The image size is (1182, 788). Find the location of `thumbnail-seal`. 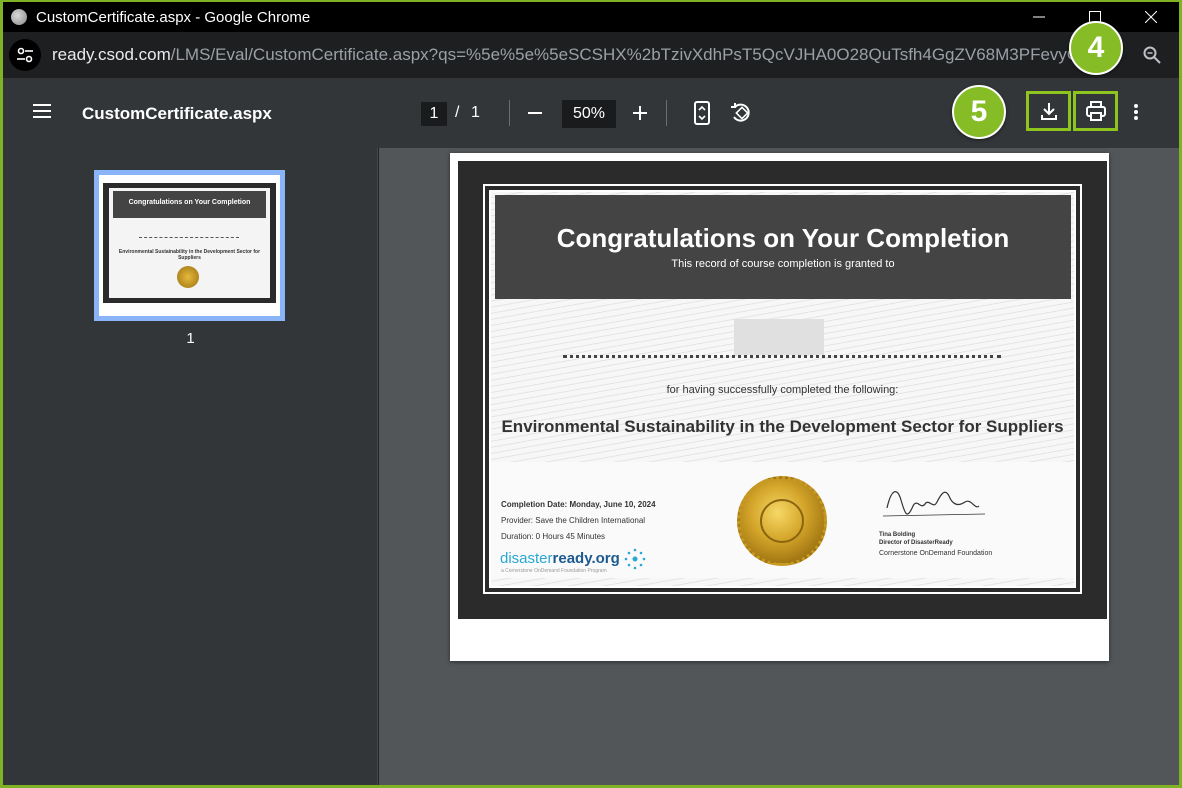

thumbnail-seal is located at coordinates (188, 277).